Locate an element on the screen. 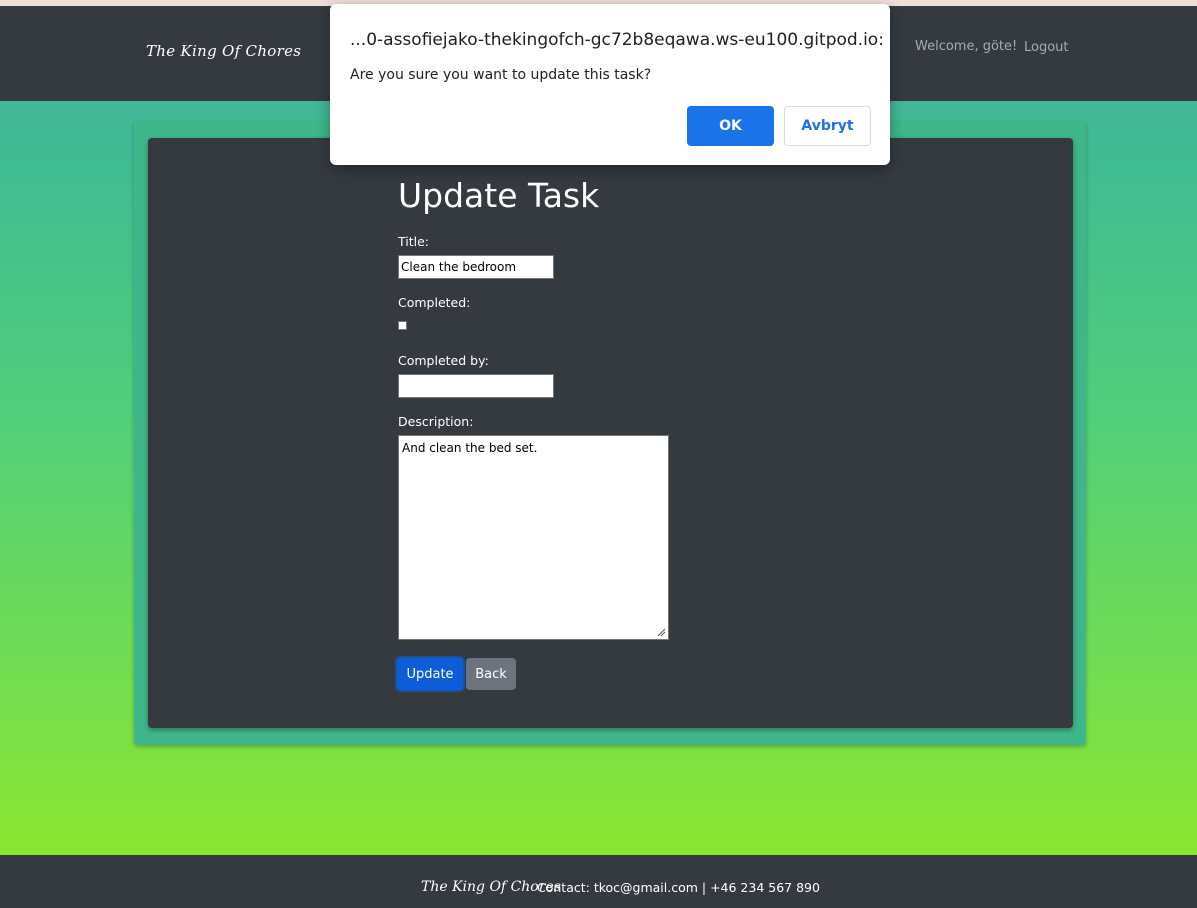 The height and width of the screenshot is (908, 1197). welcome-text: Welcome, göte! is located at coordinates (966, 46).